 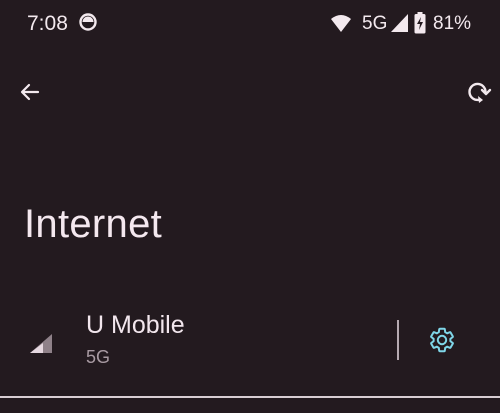 I want to click on back-button, so click(x=30, y=92).